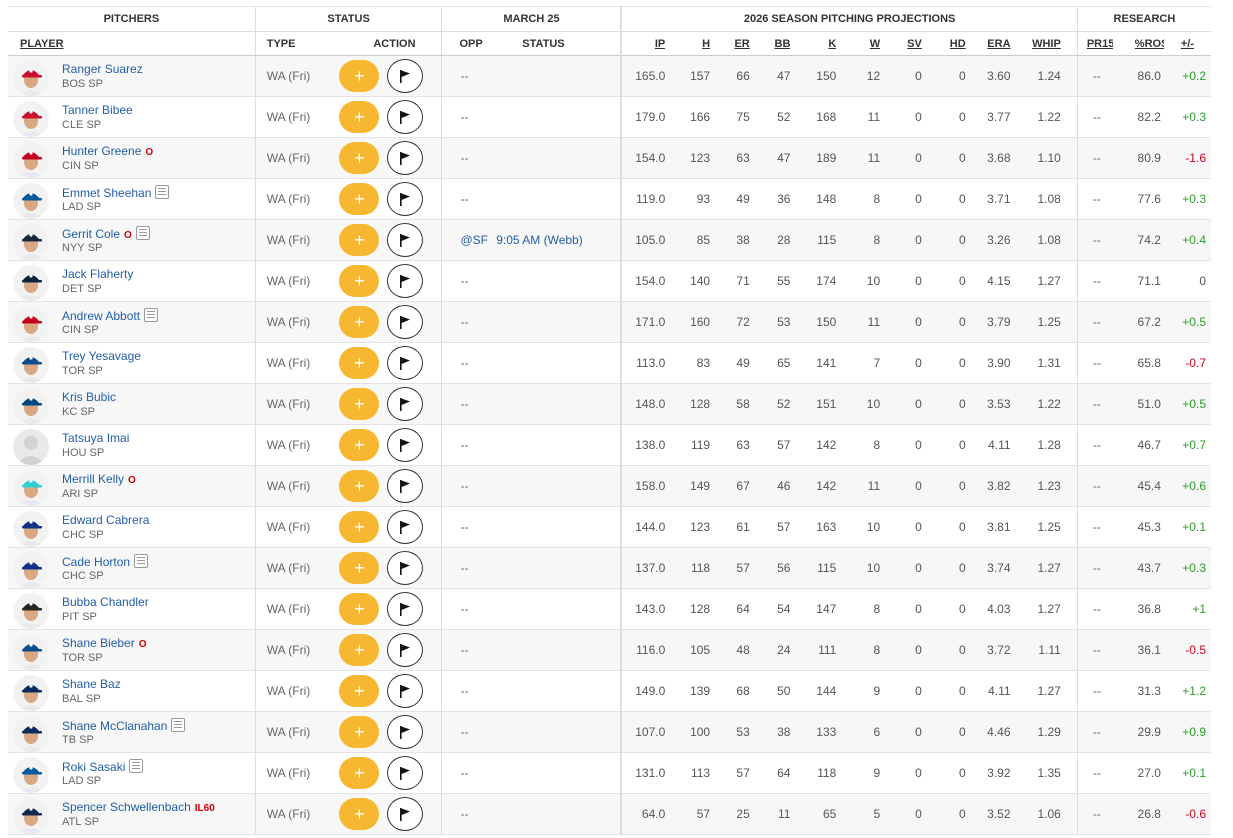  What do you see at coordinates (988, 43) in the screenshot?
I see `col-era: ERA` at bounding box center [988, 43].